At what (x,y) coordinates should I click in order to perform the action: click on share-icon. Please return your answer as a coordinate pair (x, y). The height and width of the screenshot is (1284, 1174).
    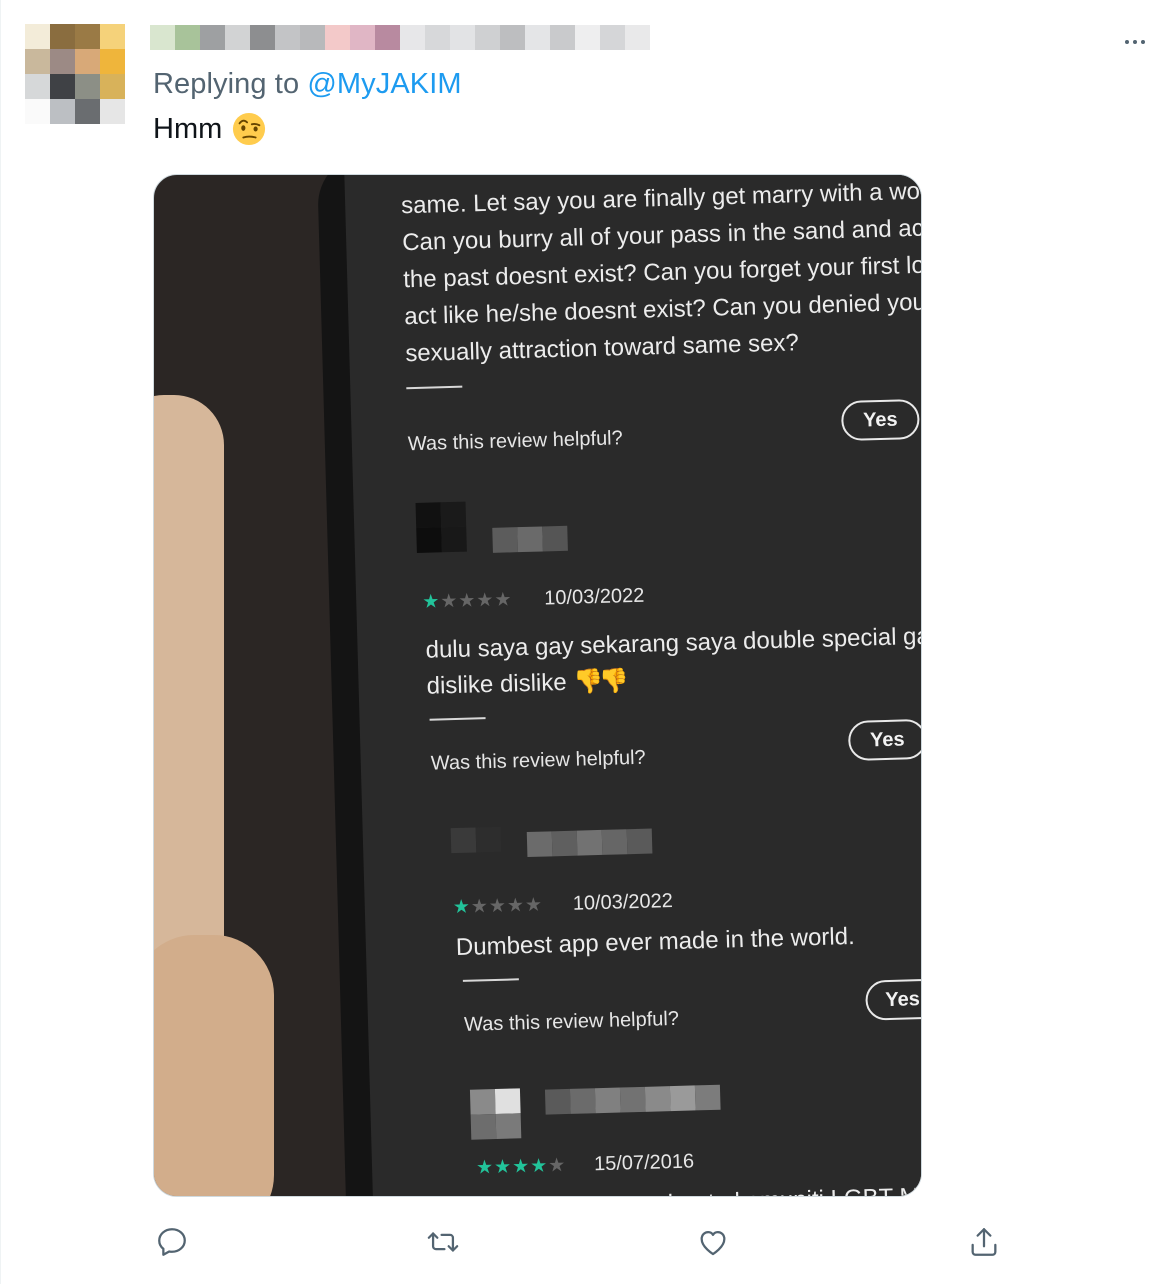
    Looking at the image, I should click on (984, 1242).